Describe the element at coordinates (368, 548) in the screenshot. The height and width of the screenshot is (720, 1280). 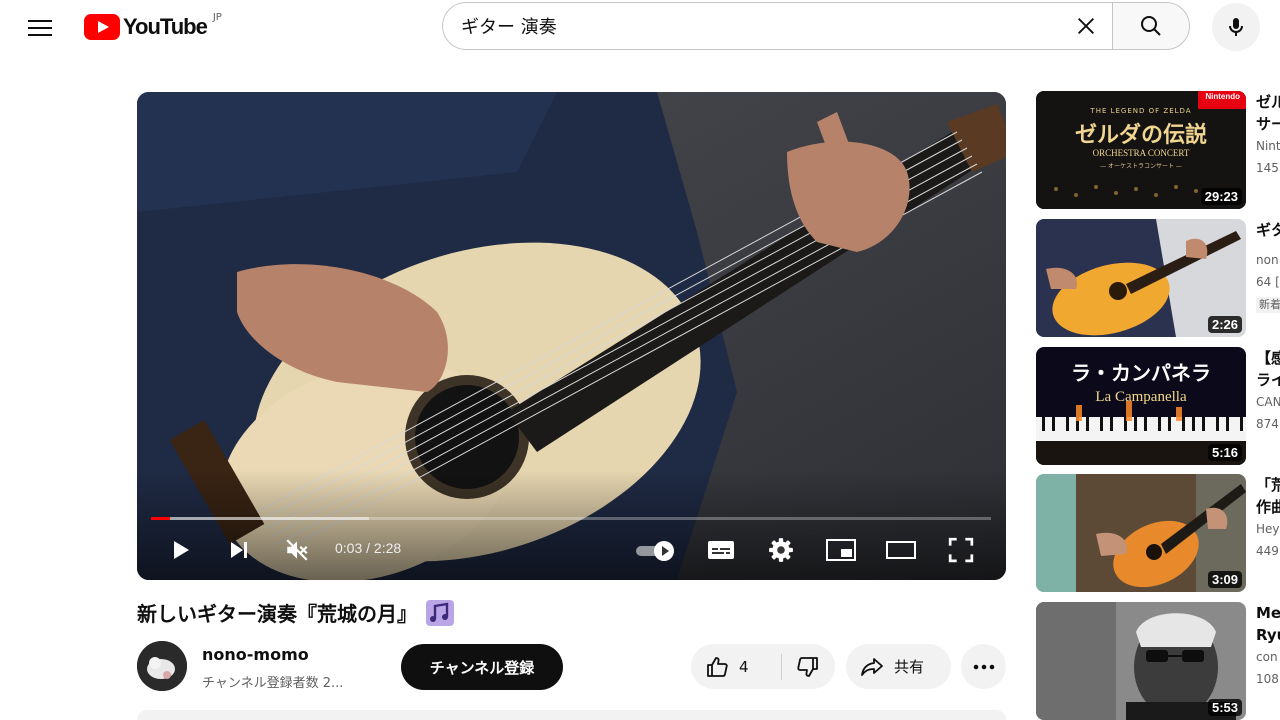
I see `time-display: 0:03 / 2:28` at that location.